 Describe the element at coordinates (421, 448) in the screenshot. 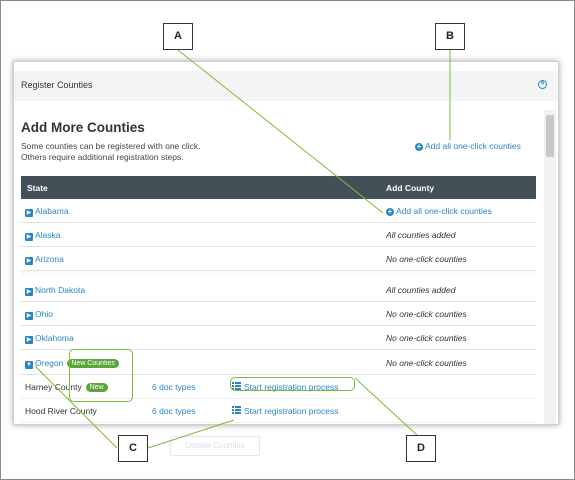

I see `callout-d: D` at that location.